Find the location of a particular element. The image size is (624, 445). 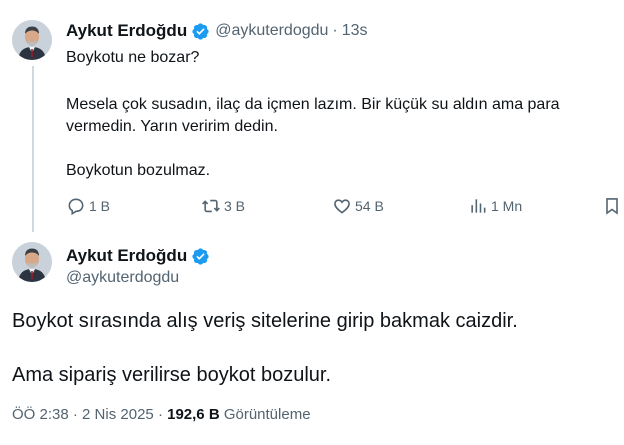

retweet-icon is located at coordinates (211, 206).